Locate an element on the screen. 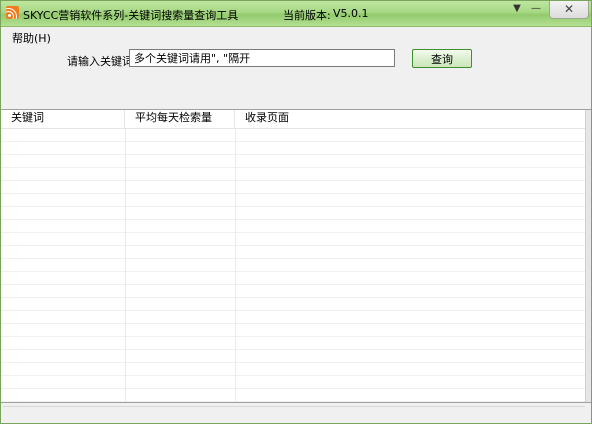  version-value: V5.0.1 is located at coordinates (351, 13).